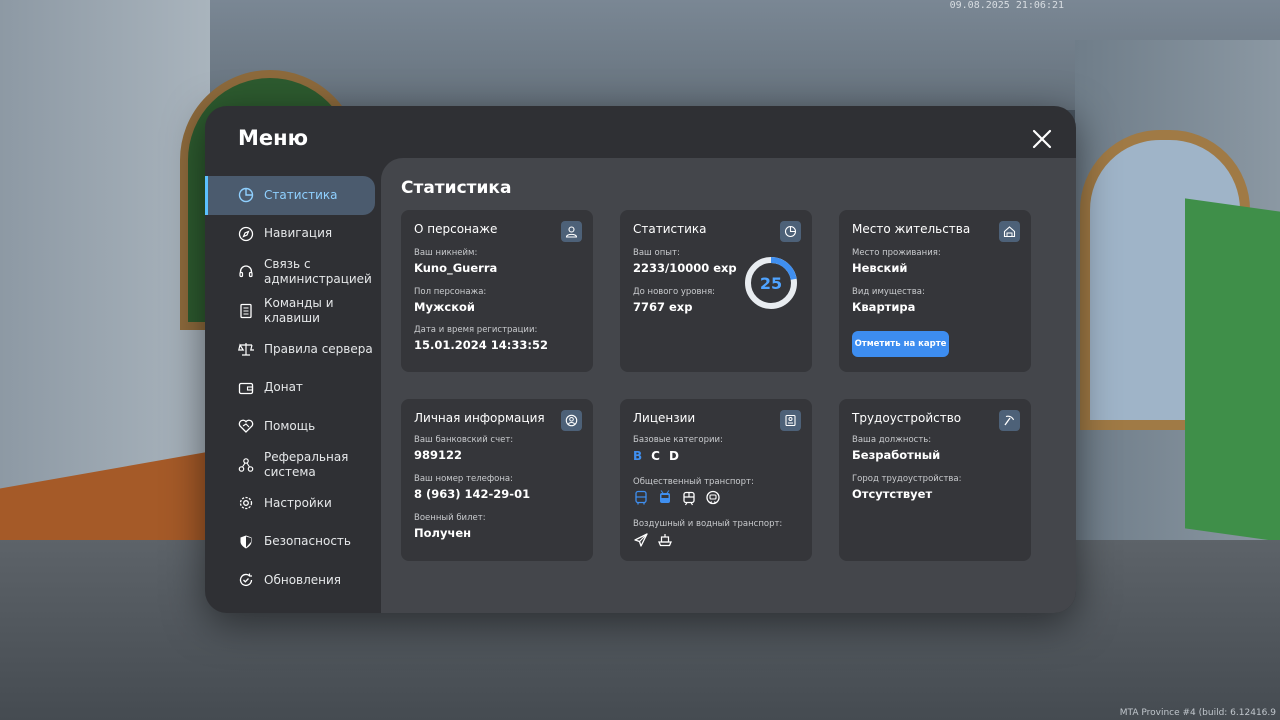 The height and width of the screenshot is (720, 1280). Describe the element at coordinates (298, 233) in the screenshot. I see `sidebar-item-label: Навигация` at that location.